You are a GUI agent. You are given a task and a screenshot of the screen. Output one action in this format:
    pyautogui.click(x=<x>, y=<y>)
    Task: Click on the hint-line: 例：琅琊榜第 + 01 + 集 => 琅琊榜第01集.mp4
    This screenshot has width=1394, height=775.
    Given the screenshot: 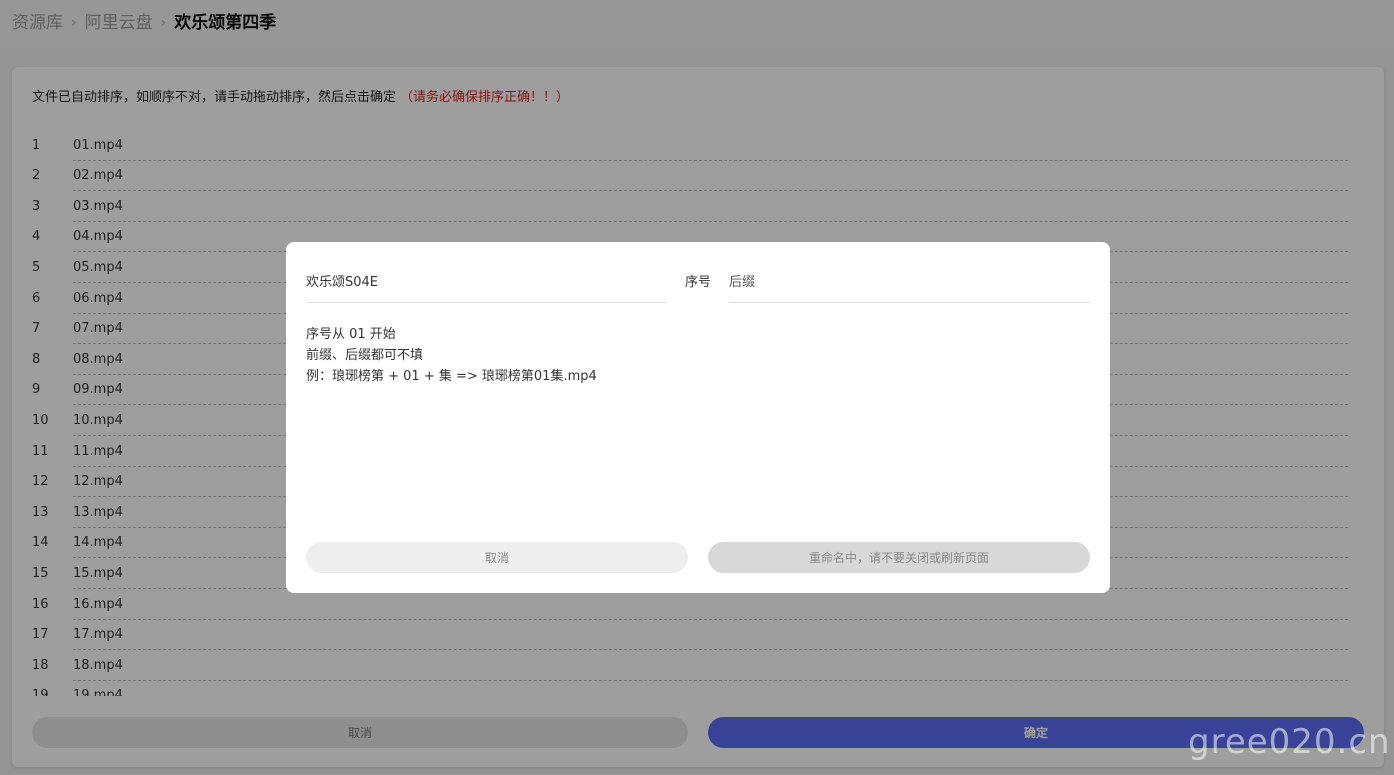 What is the action you would take?
    pyautogui.click(x=451, y=376)
    